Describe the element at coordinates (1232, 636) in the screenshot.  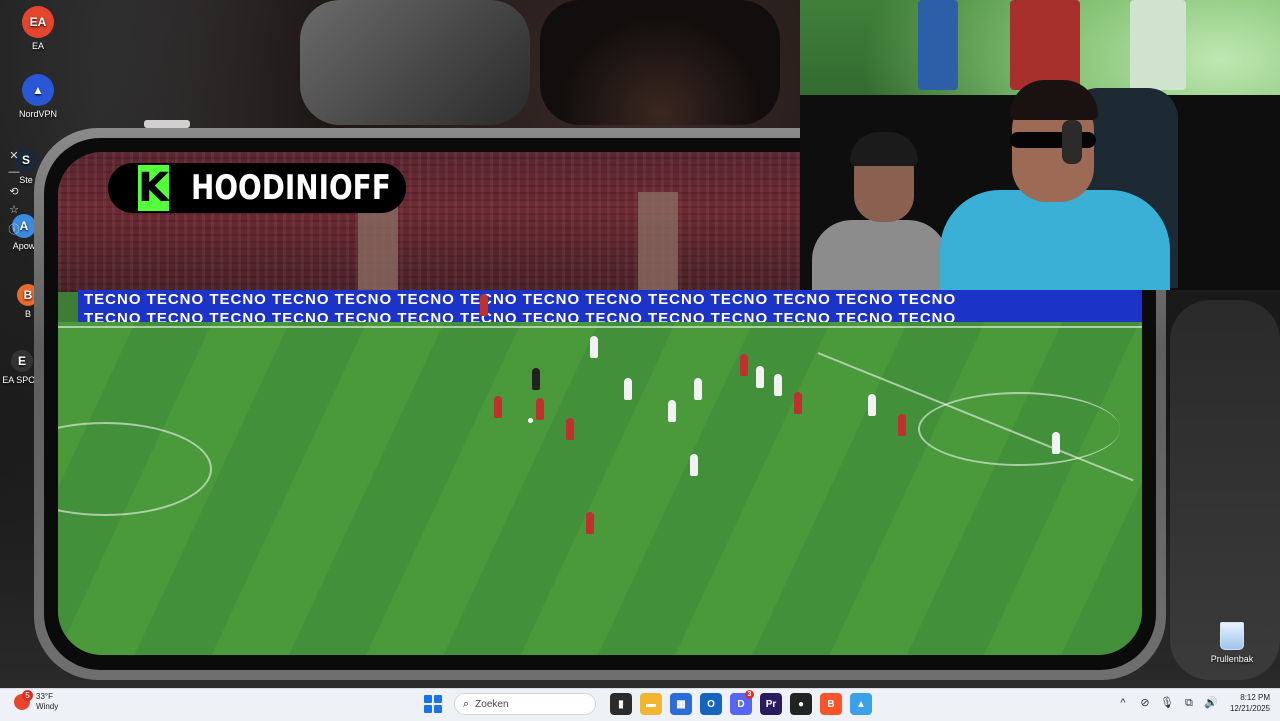
I see `recycle-bin-icon` at that location.